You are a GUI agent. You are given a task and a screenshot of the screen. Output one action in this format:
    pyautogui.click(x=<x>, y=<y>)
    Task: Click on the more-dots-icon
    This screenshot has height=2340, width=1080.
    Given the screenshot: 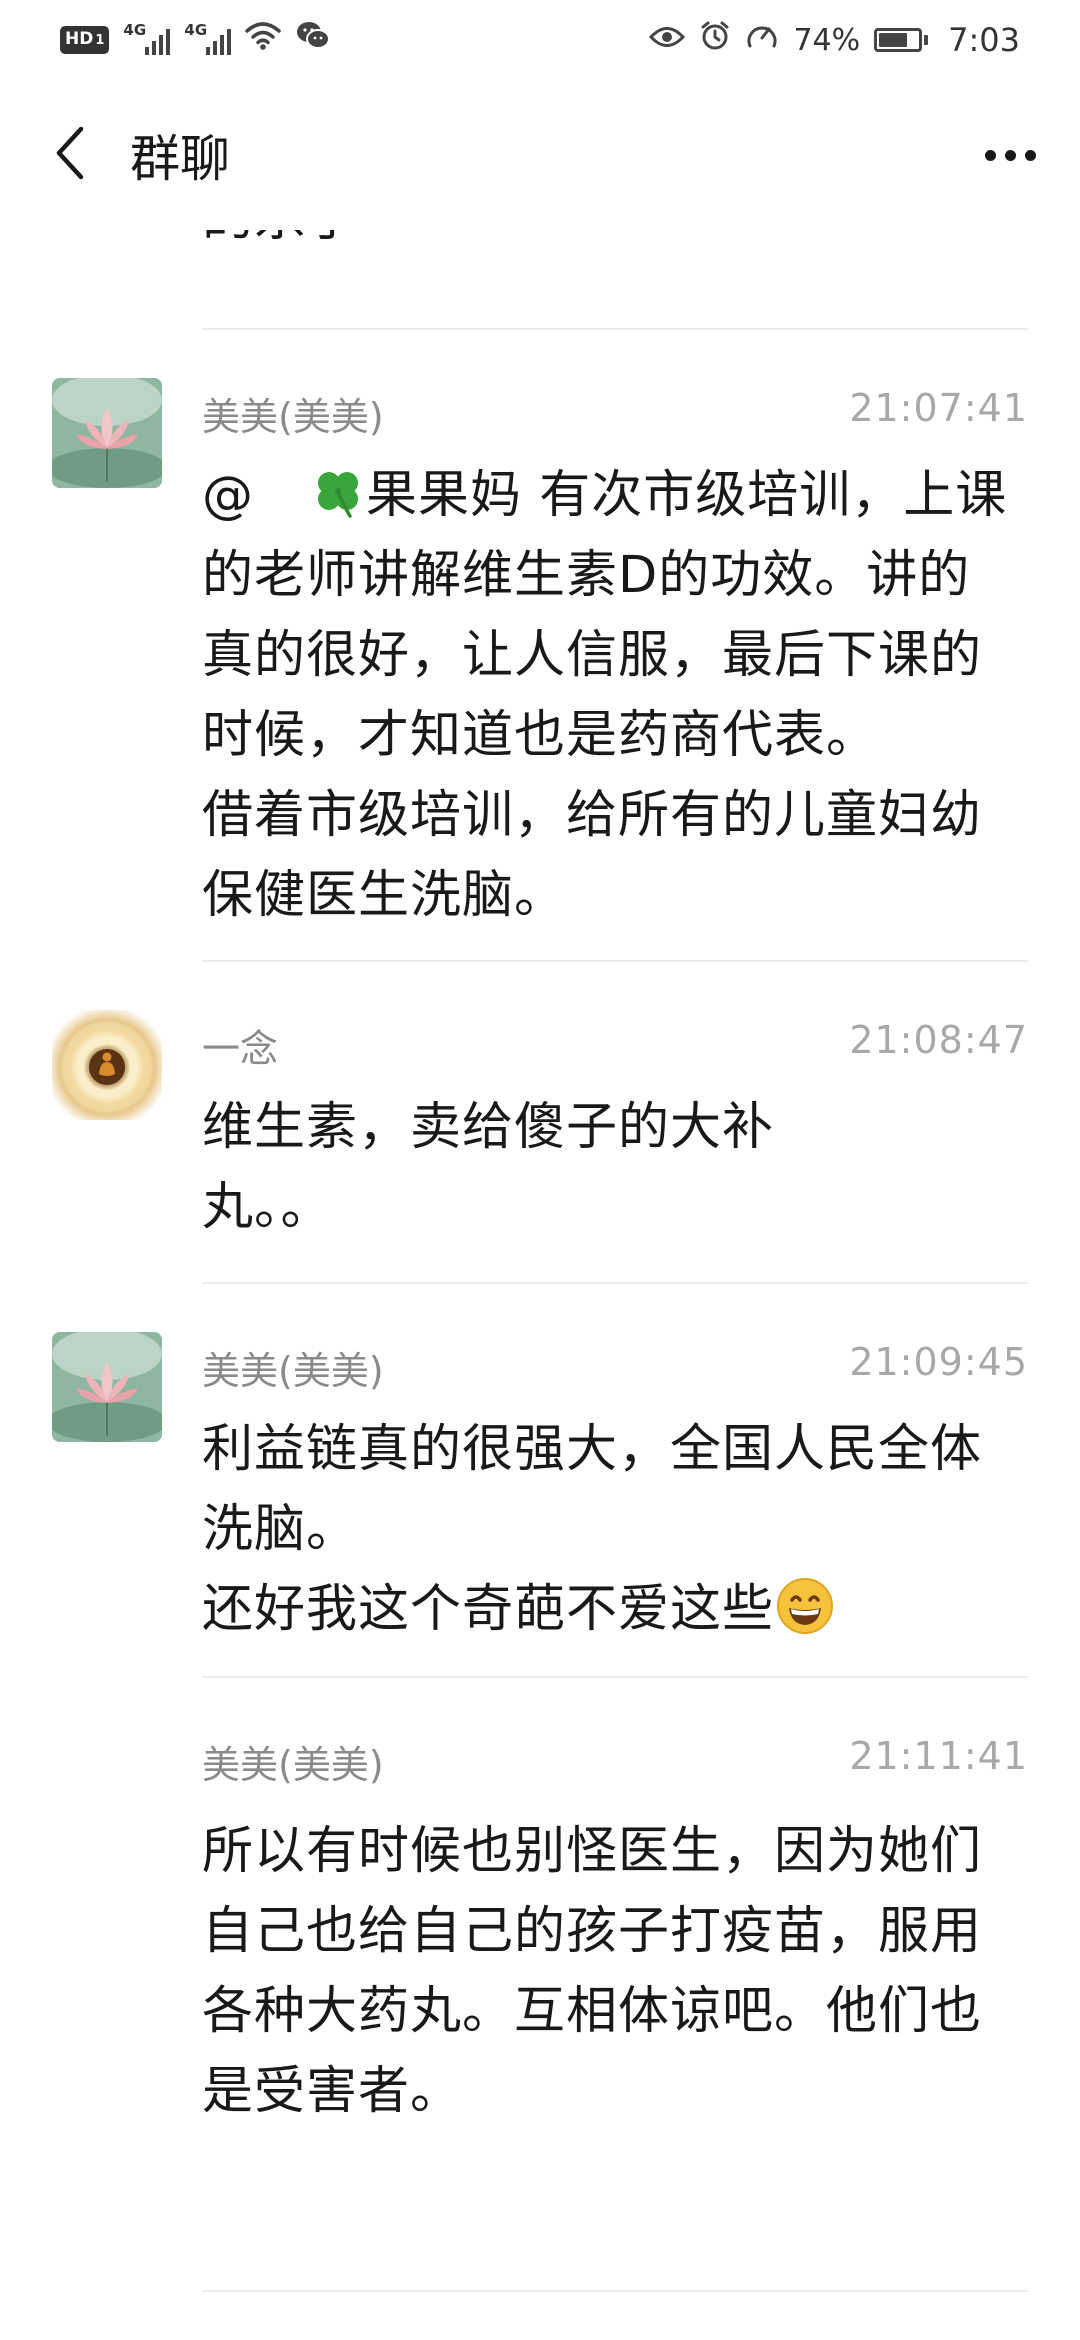 What is the action you would take?
    pyautogui.click(x=1010, y=155)
    